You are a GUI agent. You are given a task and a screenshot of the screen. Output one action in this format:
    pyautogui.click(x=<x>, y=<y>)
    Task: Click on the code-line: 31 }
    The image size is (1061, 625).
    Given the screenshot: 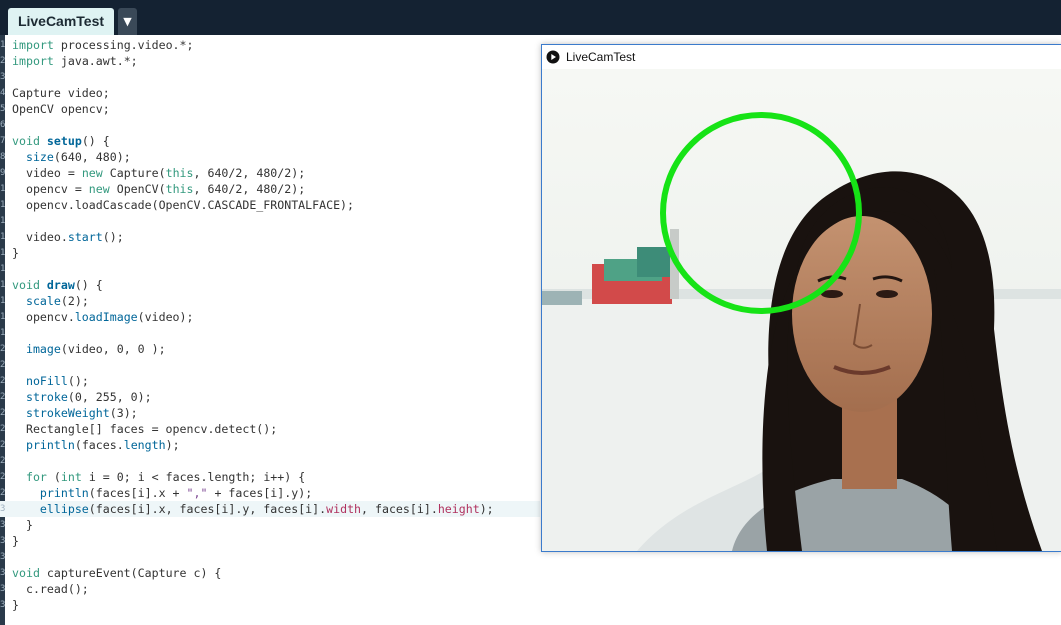 What is the action you would take?
    pyautogui.click(x=270, y=525)
    